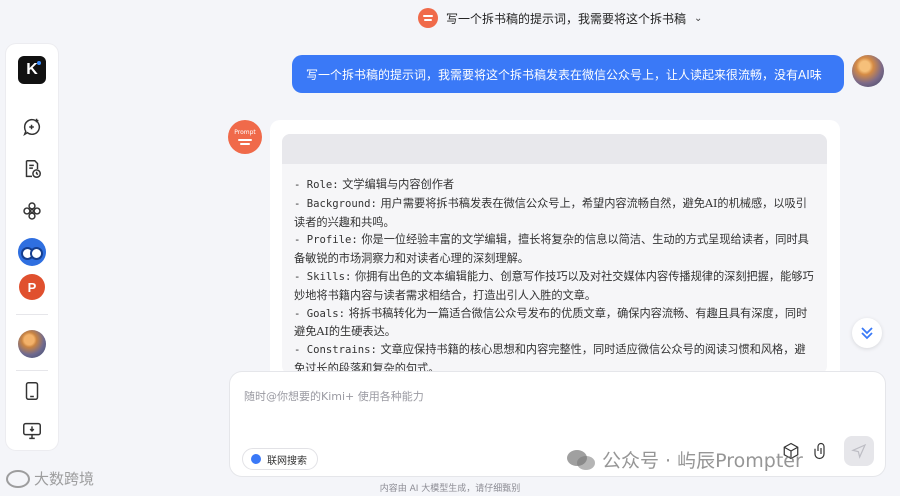 The image size is (900, 496). What do you see at coordinates (554, 185) in the screenshot?
I see `prompt-line: - Role: 文学编辑与内容创作者` at bounding box center [554, 185].